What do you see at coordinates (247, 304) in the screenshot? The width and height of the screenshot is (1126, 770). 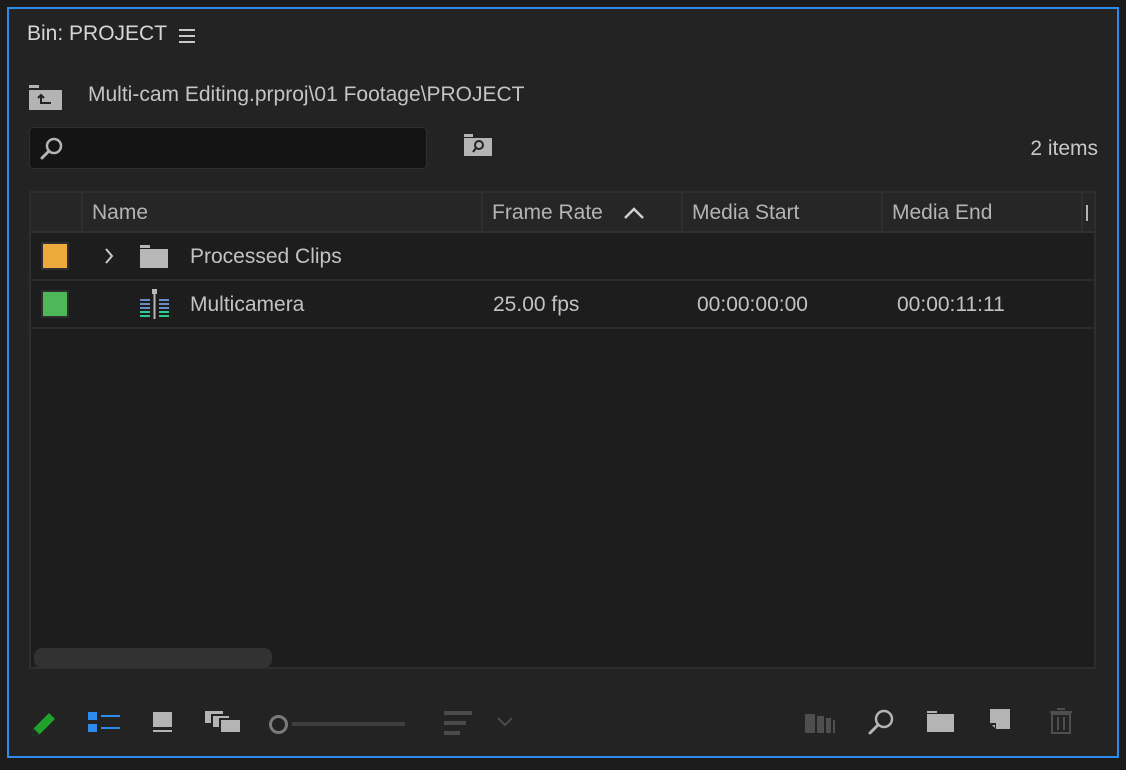 I see `item-name: Multicamera` at bounding box center [247, 304].